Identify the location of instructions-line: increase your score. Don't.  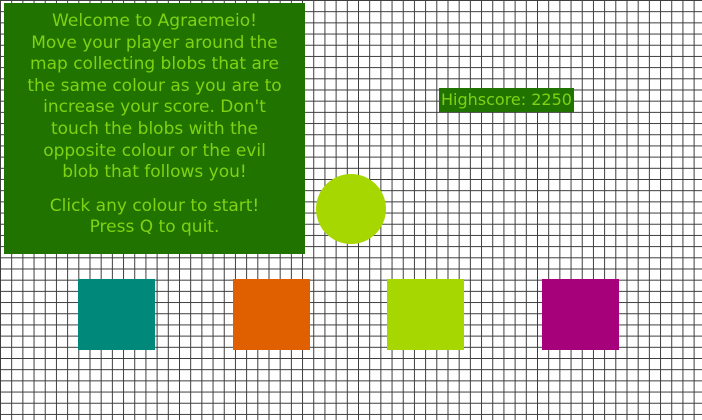
(154, 107).